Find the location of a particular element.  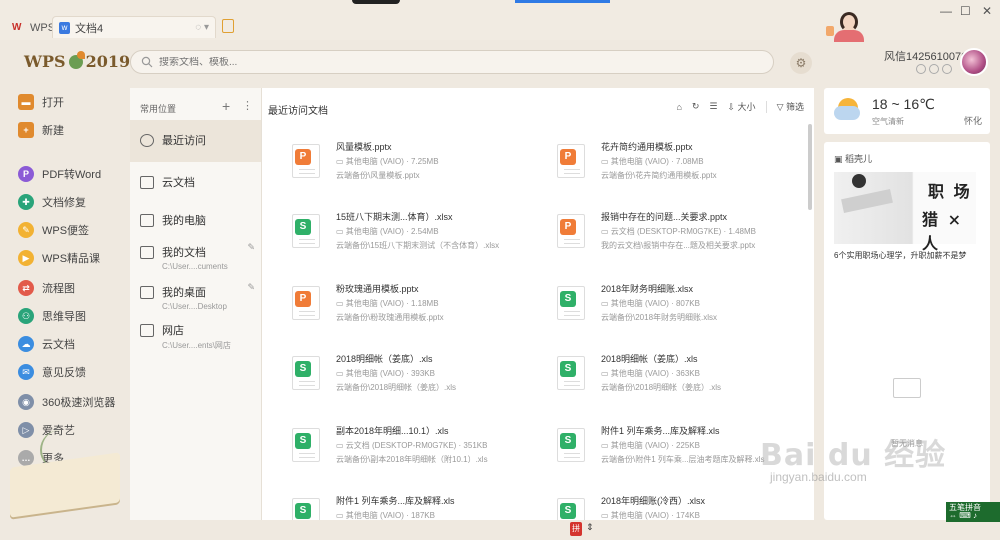

flowchart-icon: ⇄ is located at coordinates (26, 288).